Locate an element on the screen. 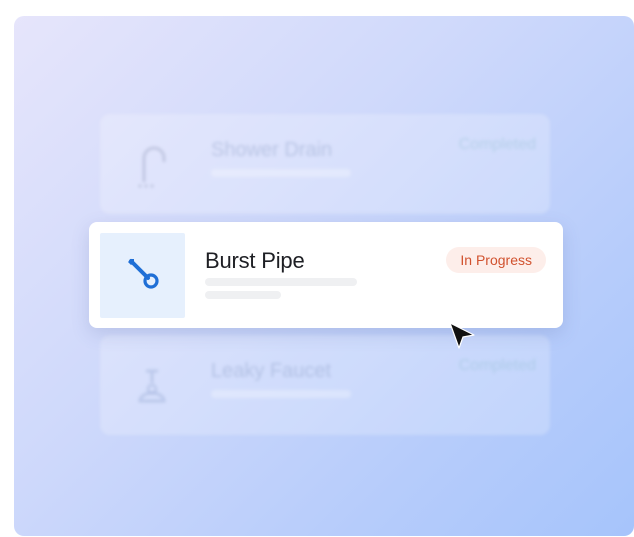 The height and width of the screenshot is (537, 634). job-thumbnail is located at coordinates (142, 275).